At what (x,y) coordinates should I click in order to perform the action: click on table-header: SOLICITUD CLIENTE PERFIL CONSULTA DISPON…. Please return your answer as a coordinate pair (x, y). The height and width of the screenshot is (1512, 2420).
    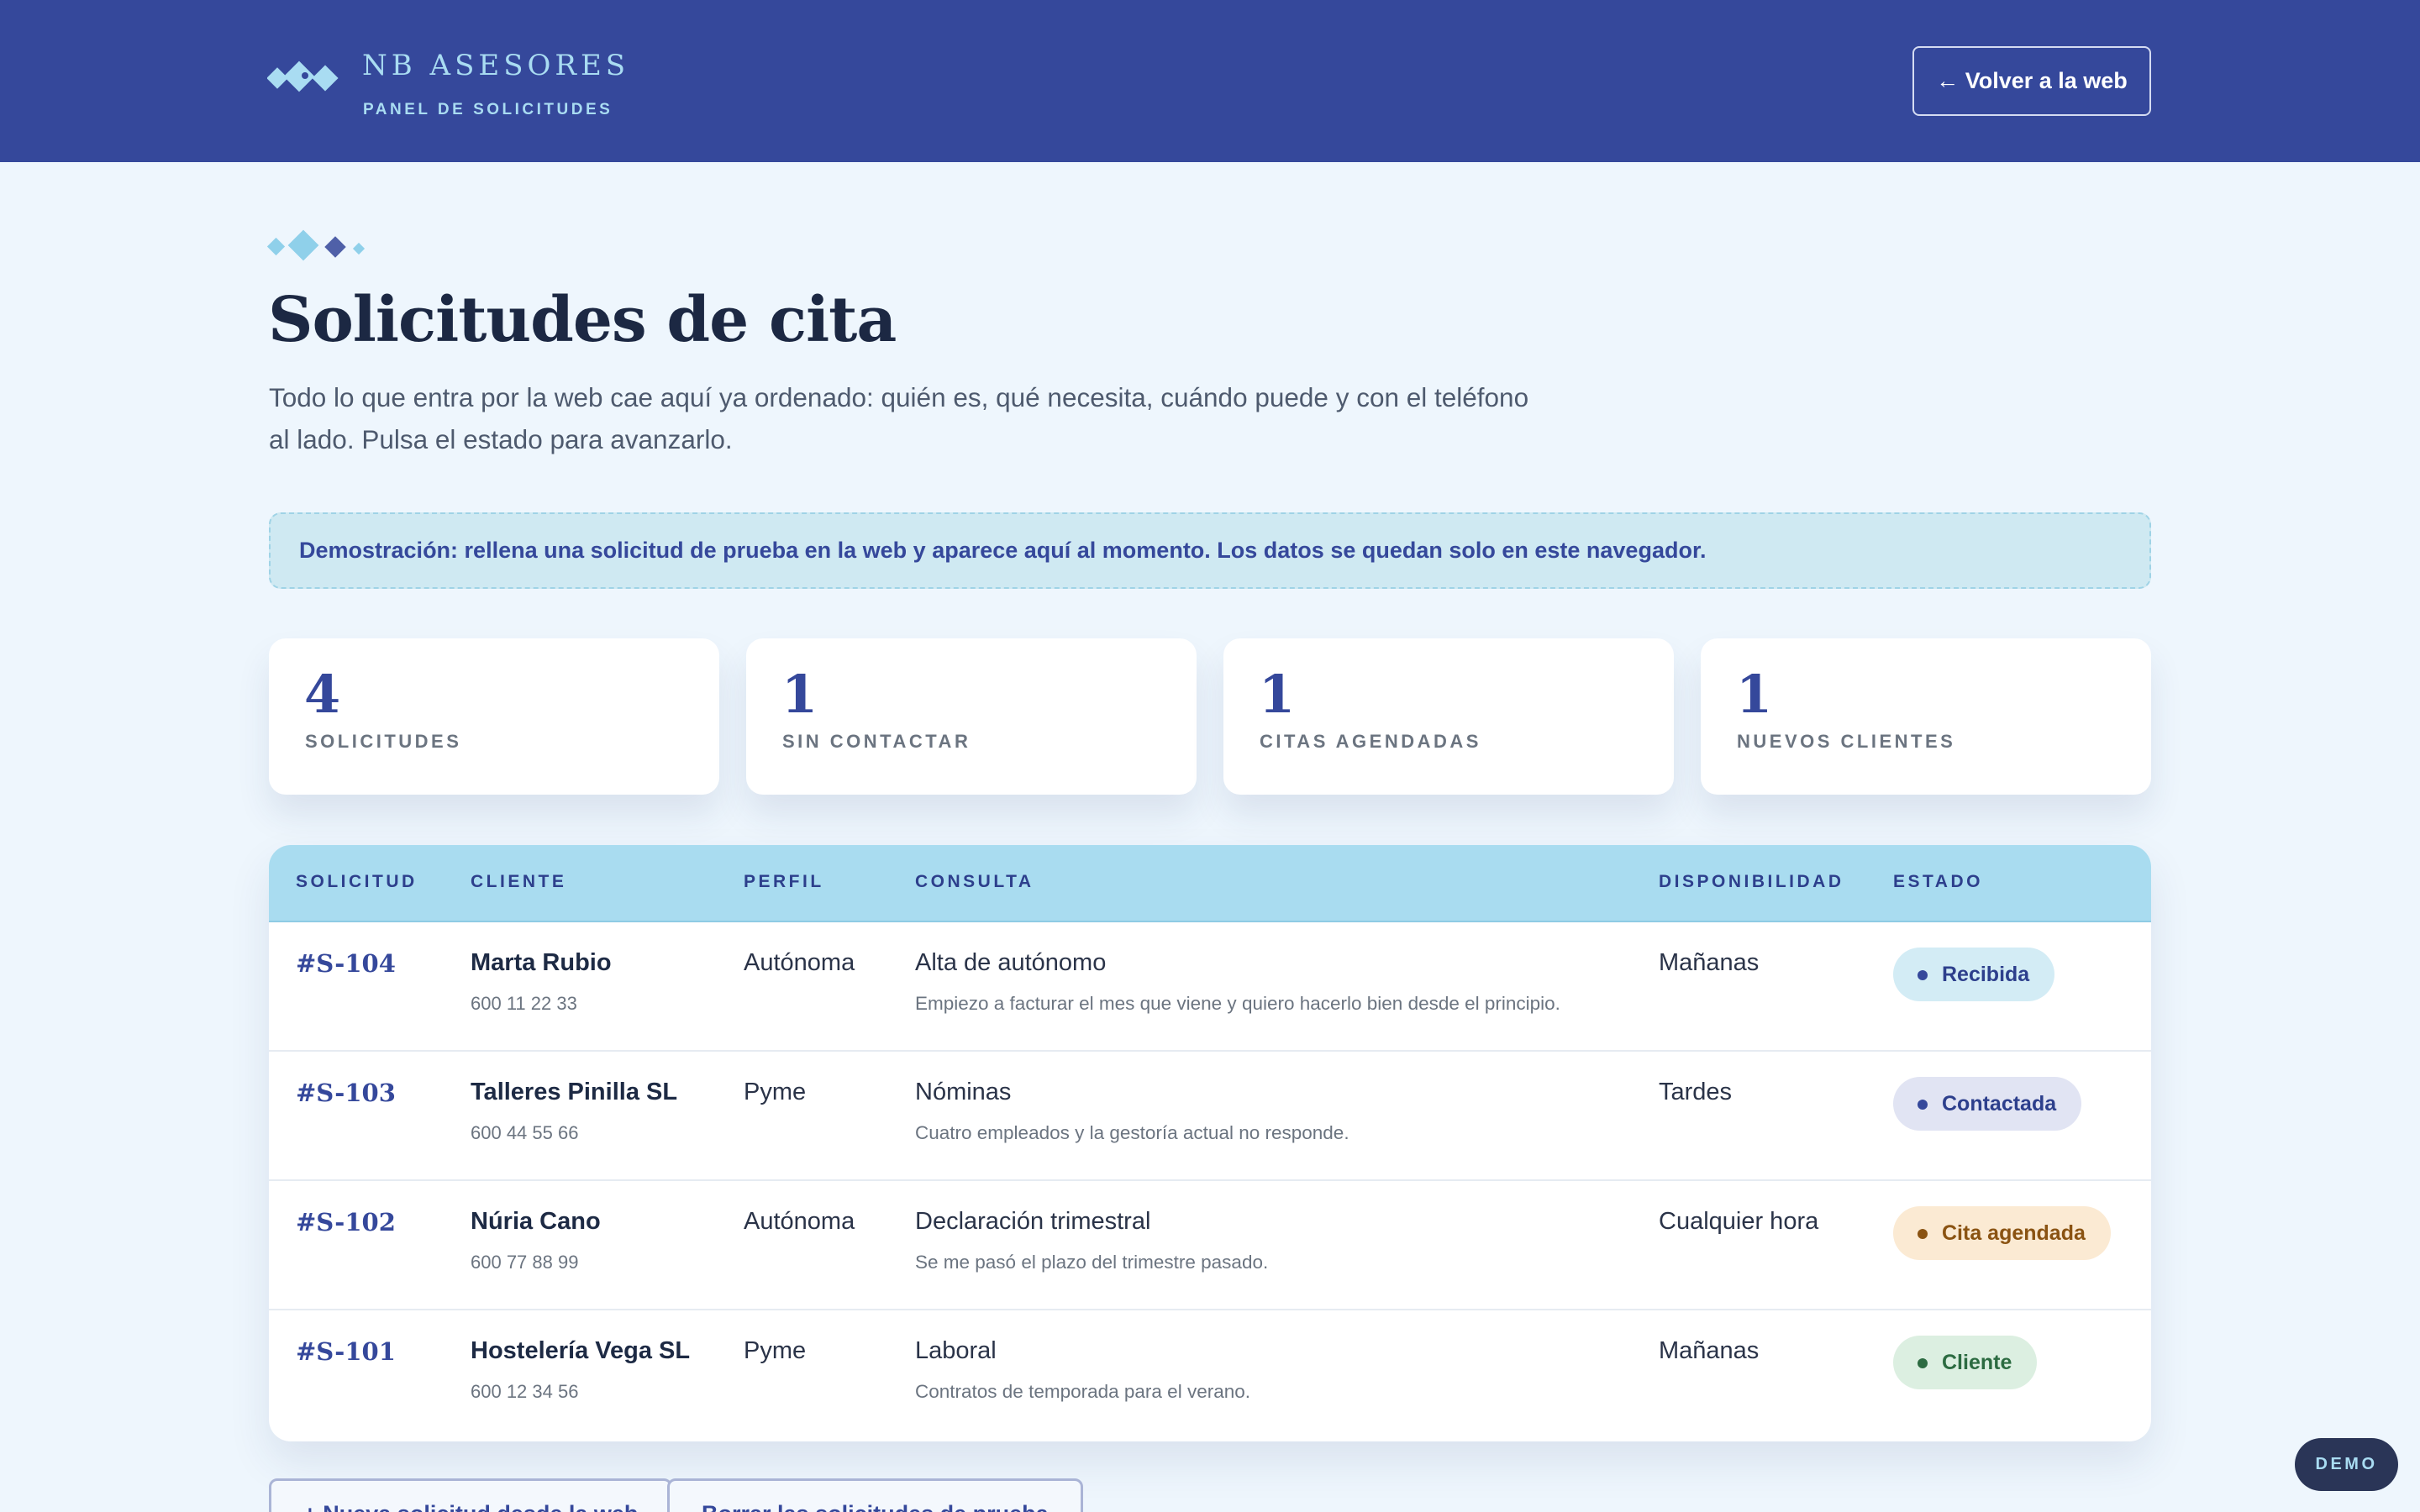
    Looking at the image, I should click on (1210, 883).